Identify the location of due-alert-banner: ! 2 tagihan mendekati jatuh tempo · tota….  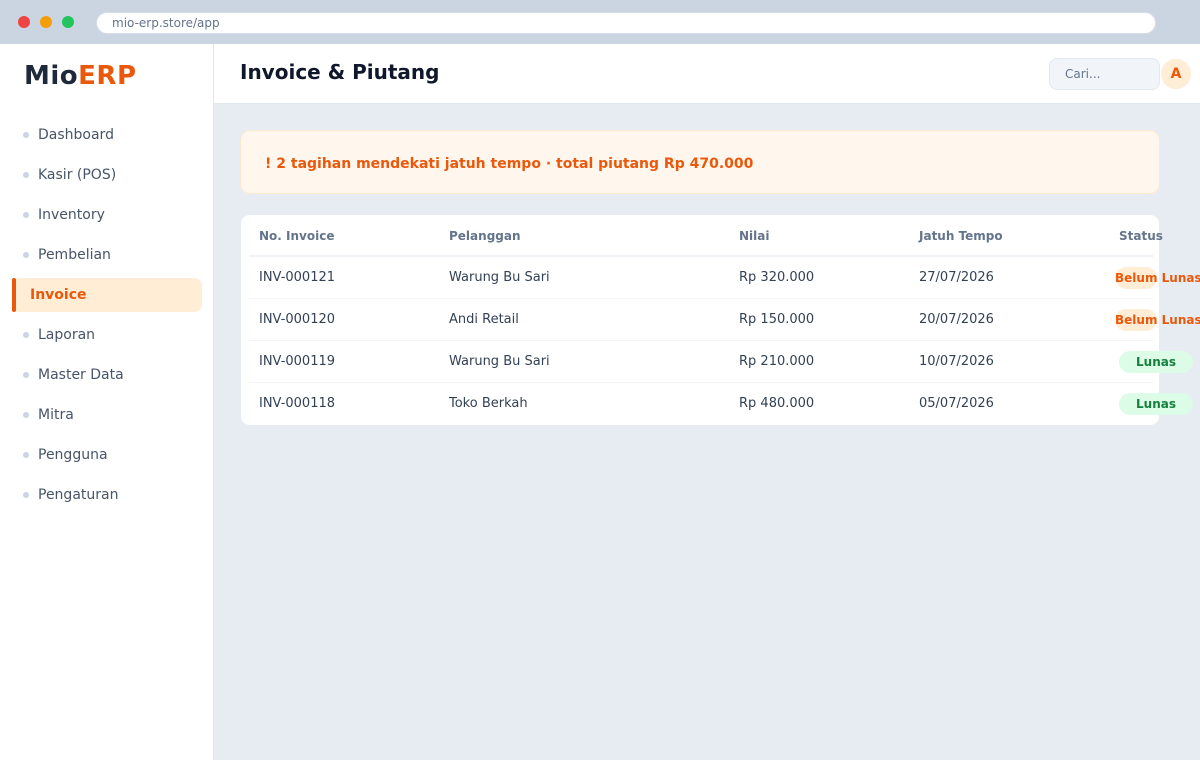
(700, 162).